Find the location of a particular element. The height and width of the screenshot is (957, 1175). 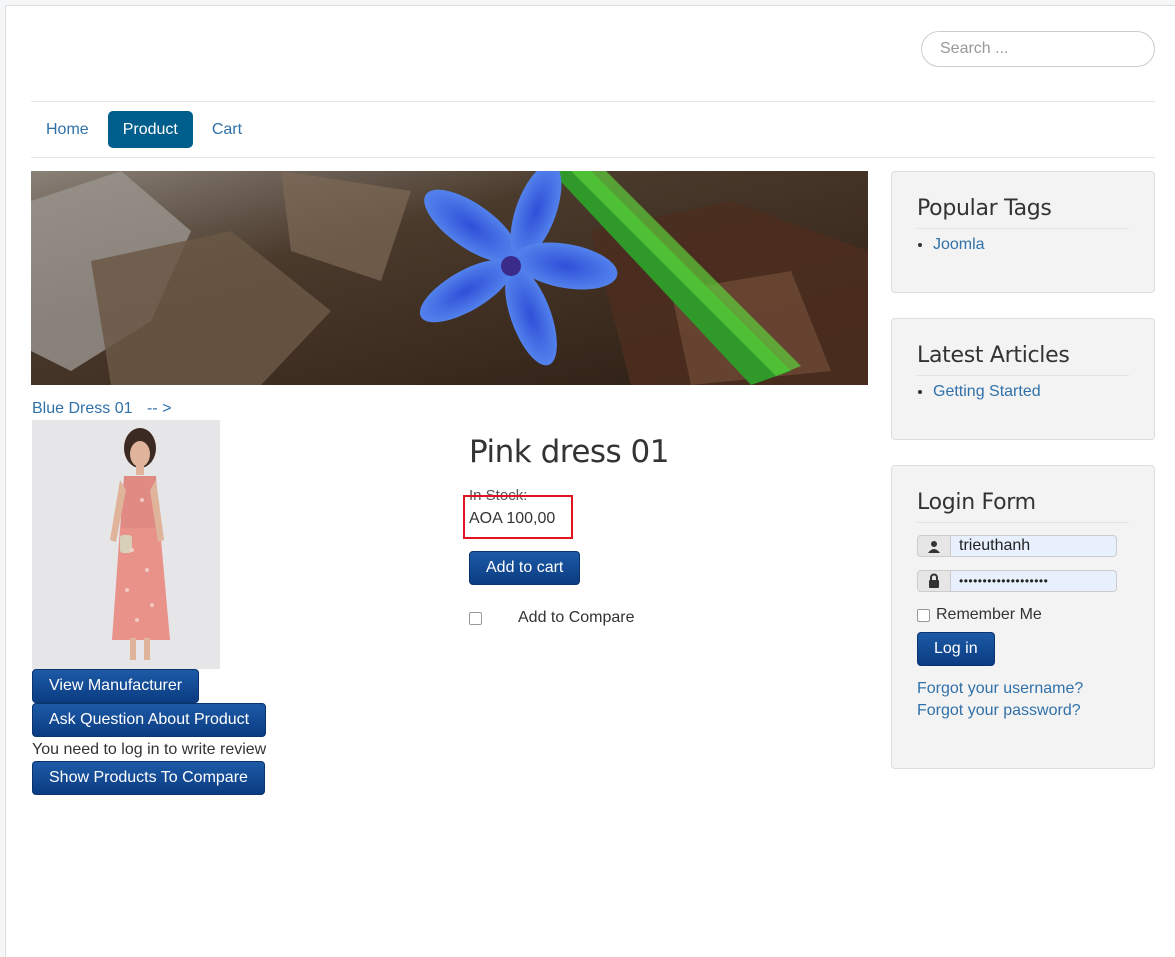

product-title: Pink dress 01 is located at coordinates (569, 452).